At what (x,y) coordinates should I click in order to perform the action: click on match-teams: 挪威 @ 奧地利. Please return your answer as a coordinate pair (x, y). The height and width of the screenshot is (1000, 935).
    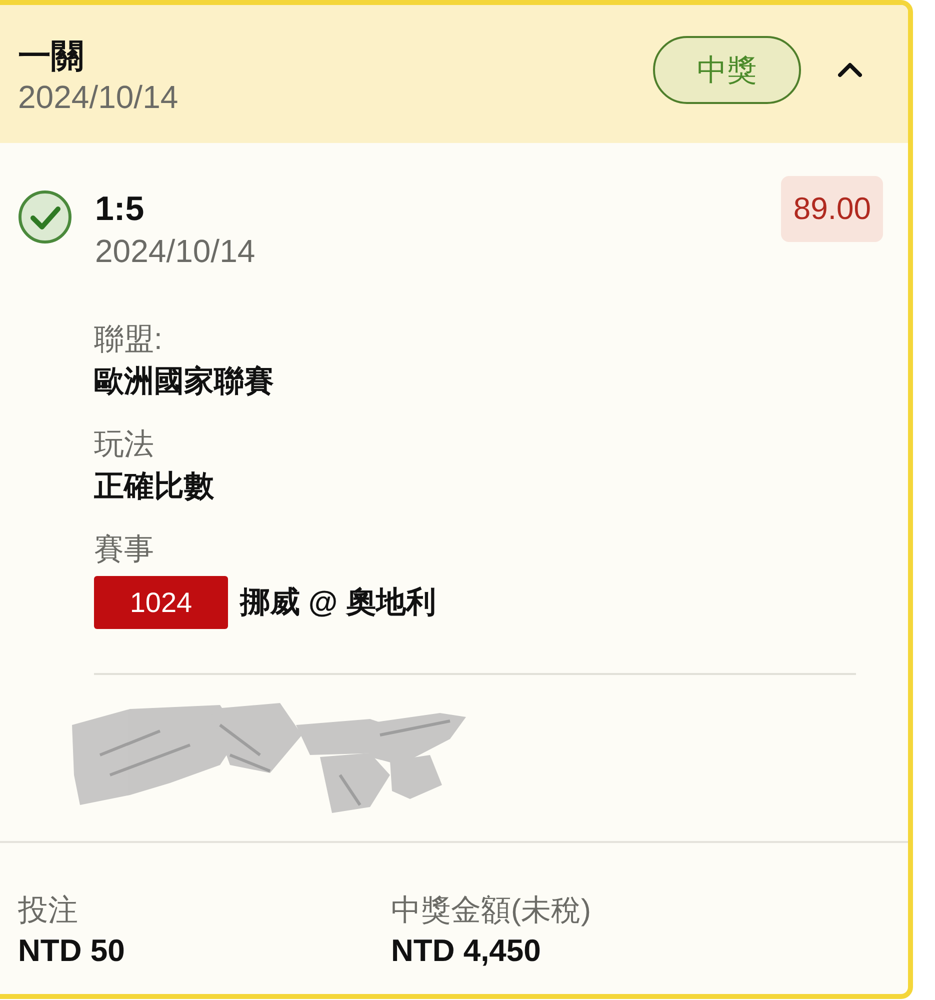
    Looking at the image, I should click on (338, 602).